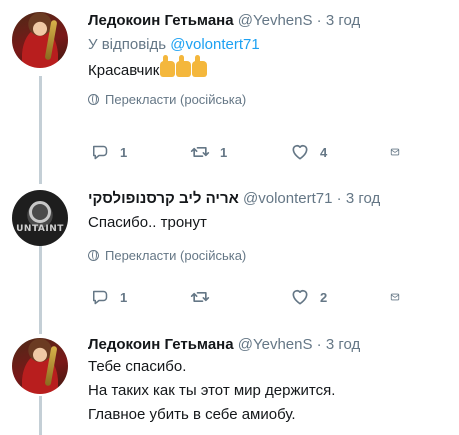 The width and height of the screenshot is (459, 435). What do you see at coordinates (240, 152) in the screenshot?
I see `retweet-button: 1` at bounding box center [240, 152].